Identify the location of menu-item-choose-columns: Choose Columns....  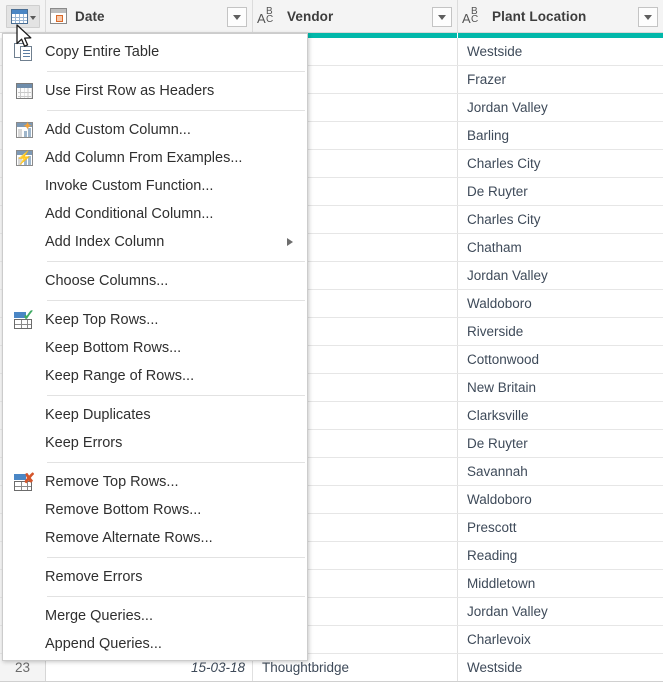
(155, 281).